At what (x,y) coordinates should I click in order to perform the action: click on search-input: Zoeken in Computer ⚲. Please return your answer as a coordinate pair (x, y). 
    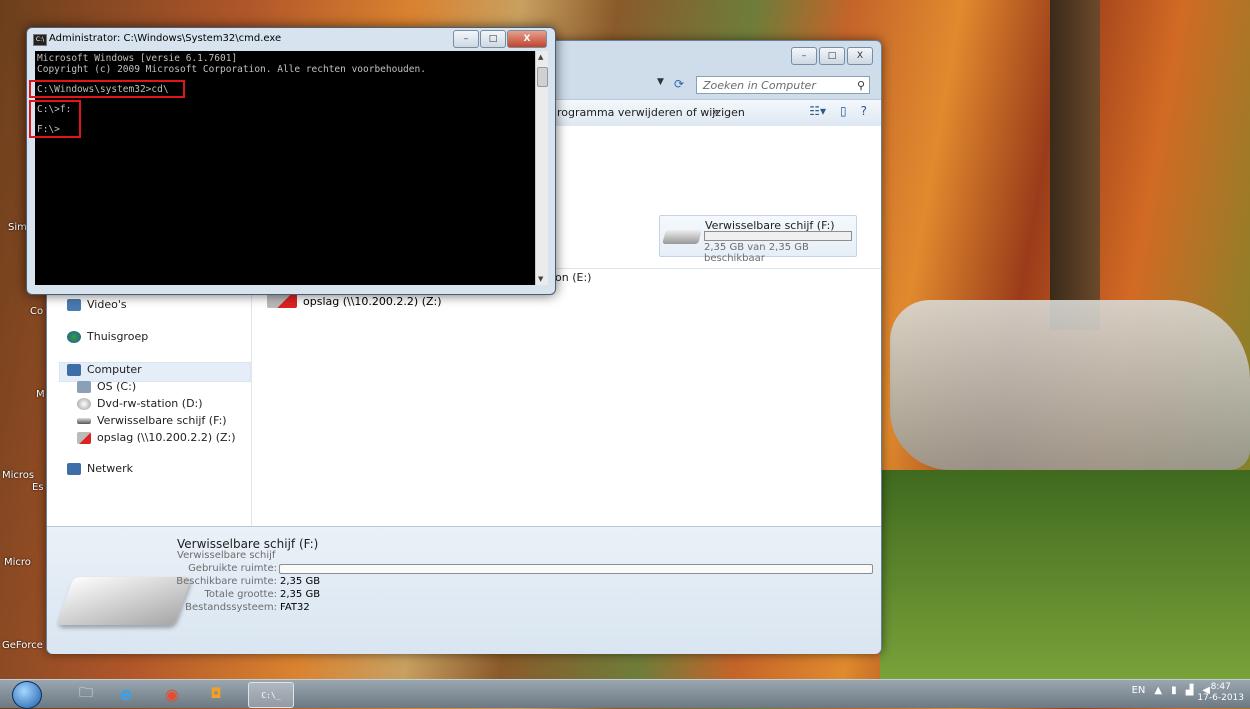
    Looking at the image, I should click on (783, 85).